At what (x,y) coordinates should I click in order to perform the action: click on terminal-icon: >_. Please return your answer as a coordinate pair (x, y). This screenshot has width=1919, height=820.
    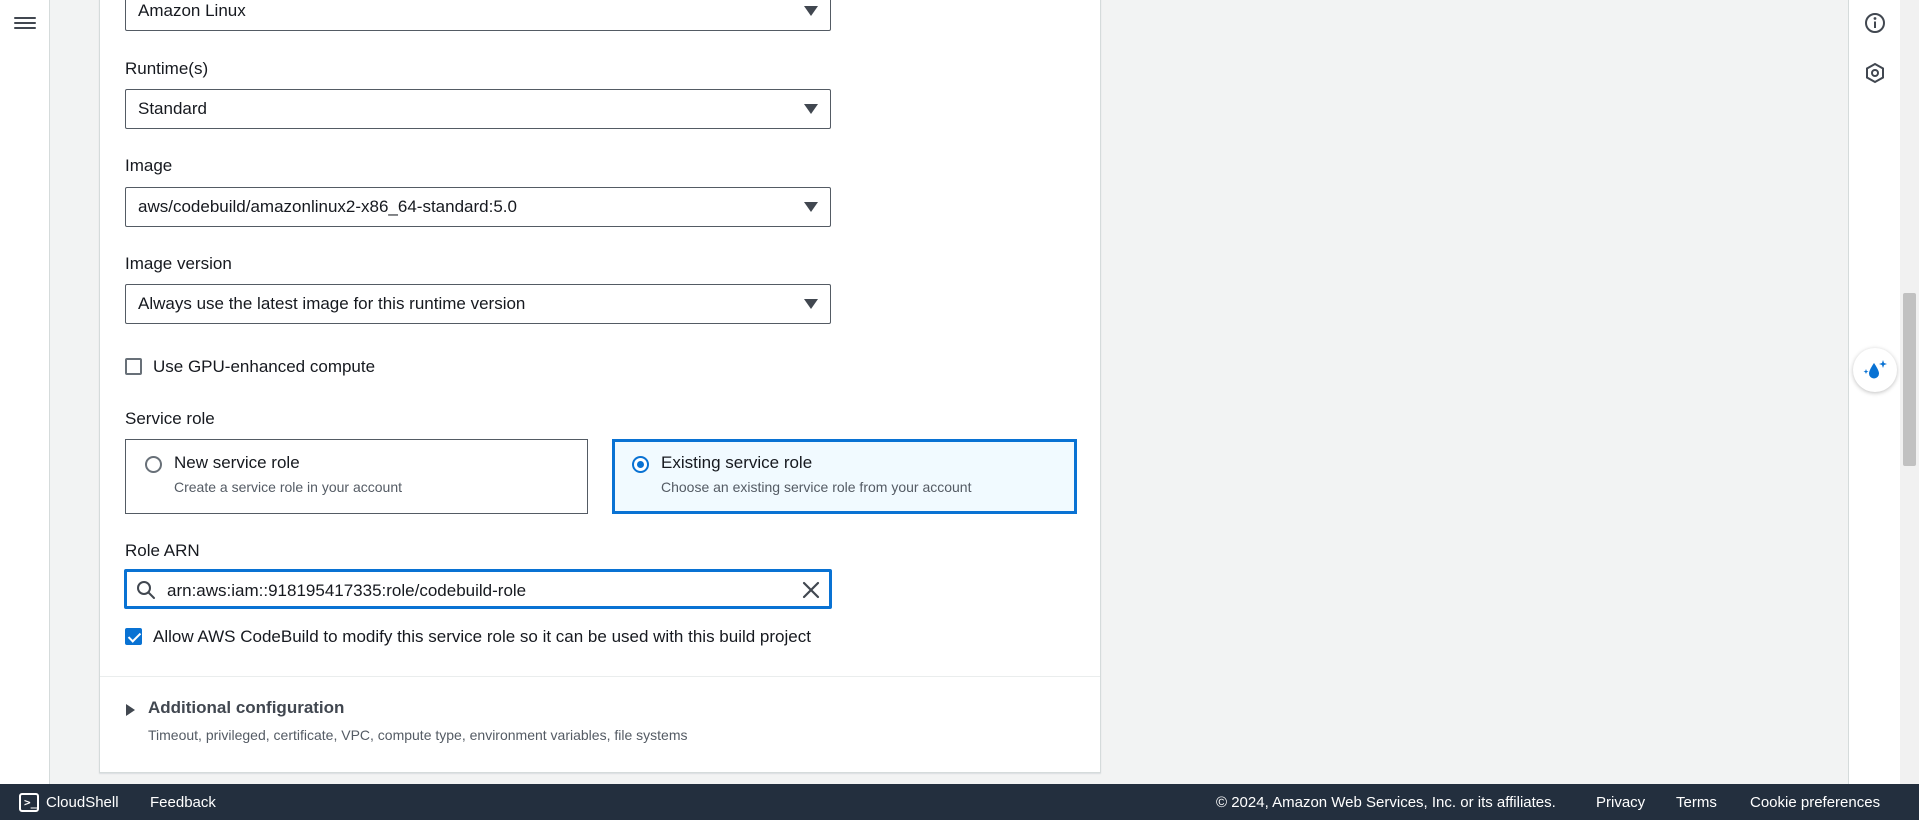
    Looking at the image, I should click on (29, 802).